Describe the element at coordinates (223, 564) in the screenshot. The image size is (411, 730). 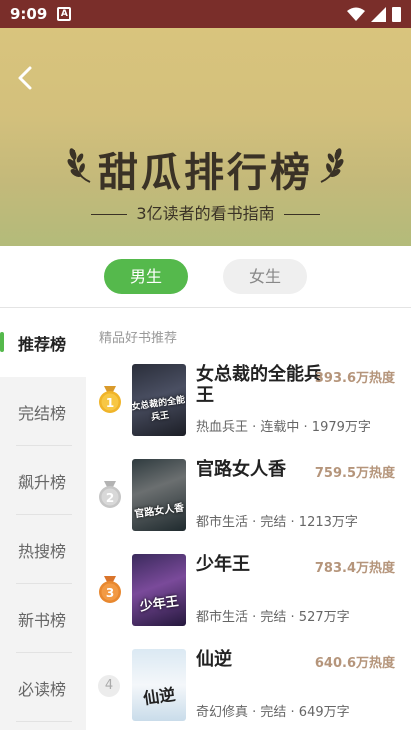
I see `book-title: 少年王` at that location.